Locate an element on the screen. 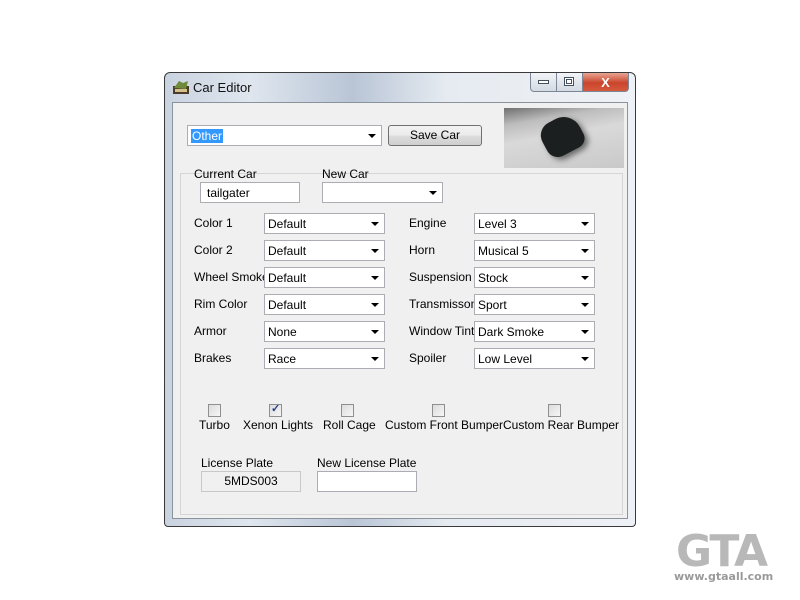  title-bar: Car Editor X is located at coordinates (400, 87).